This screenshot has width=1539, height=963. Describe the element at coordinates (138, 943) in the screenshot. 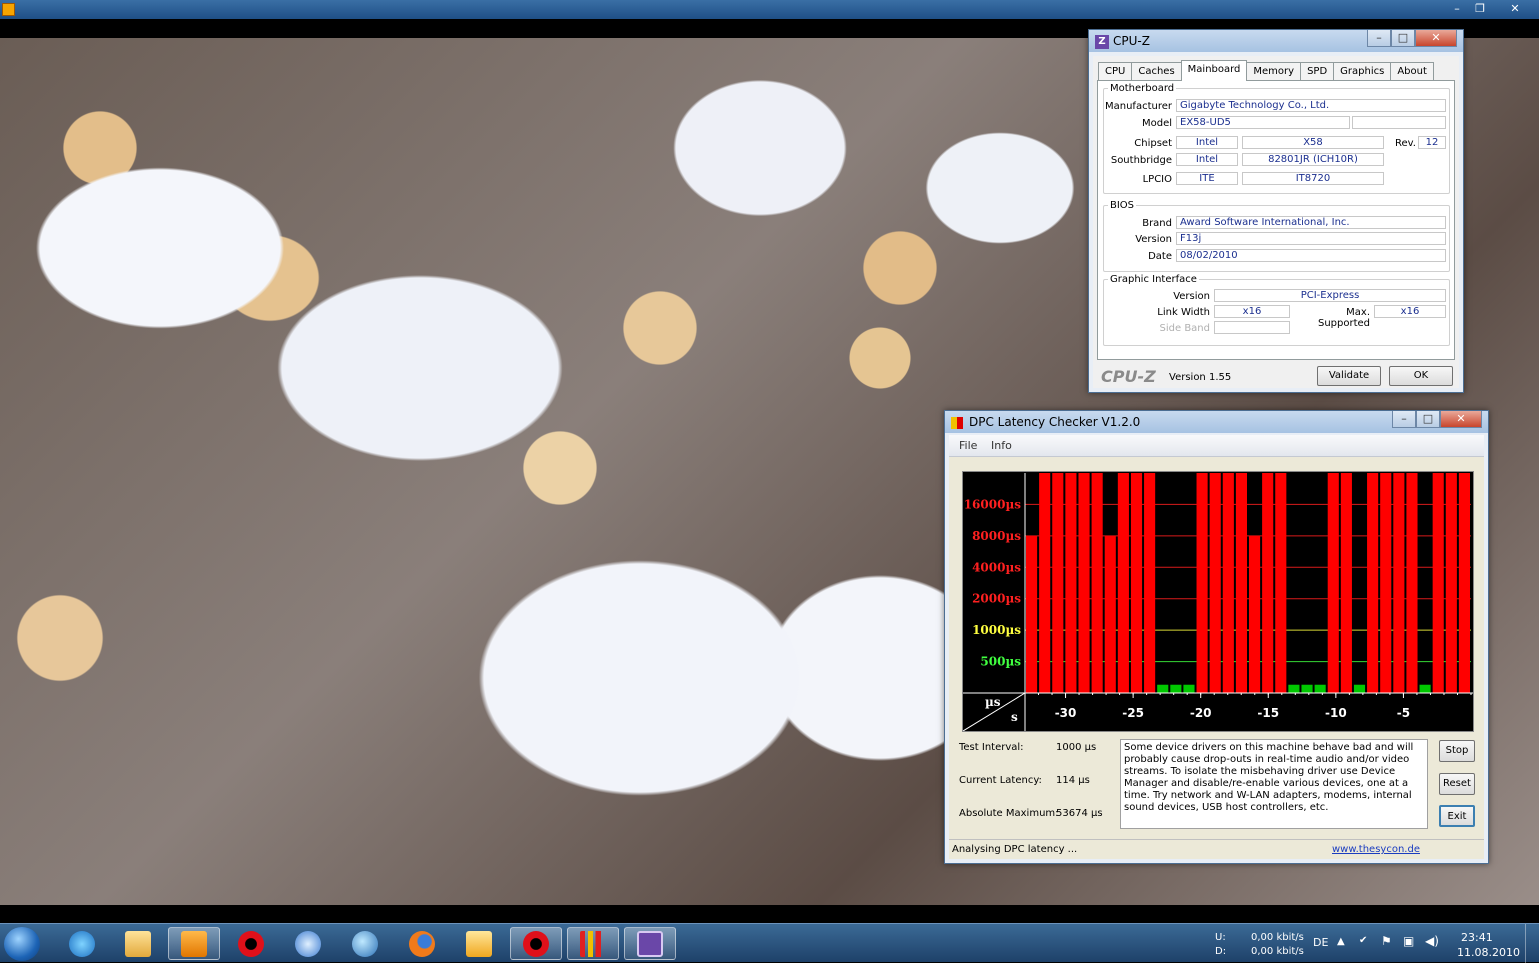

I see `taskbar-explorer` at that location.